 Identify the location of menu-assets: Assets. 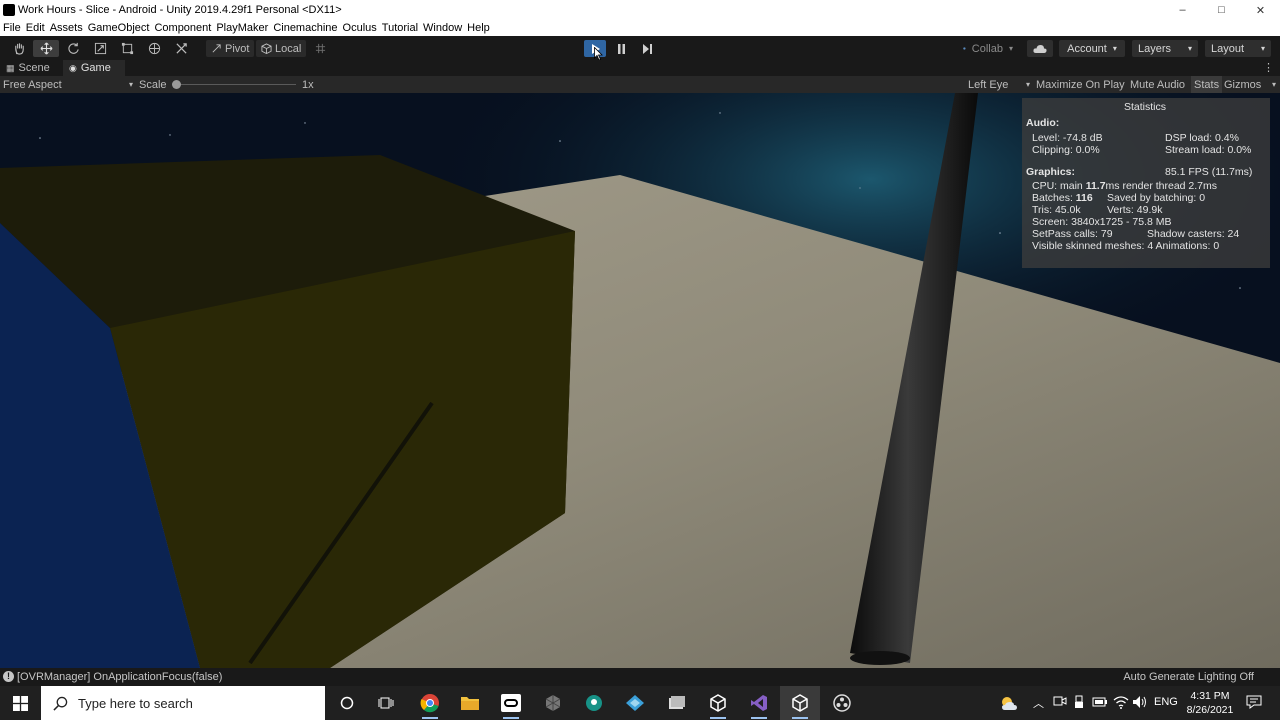
(66, 28).